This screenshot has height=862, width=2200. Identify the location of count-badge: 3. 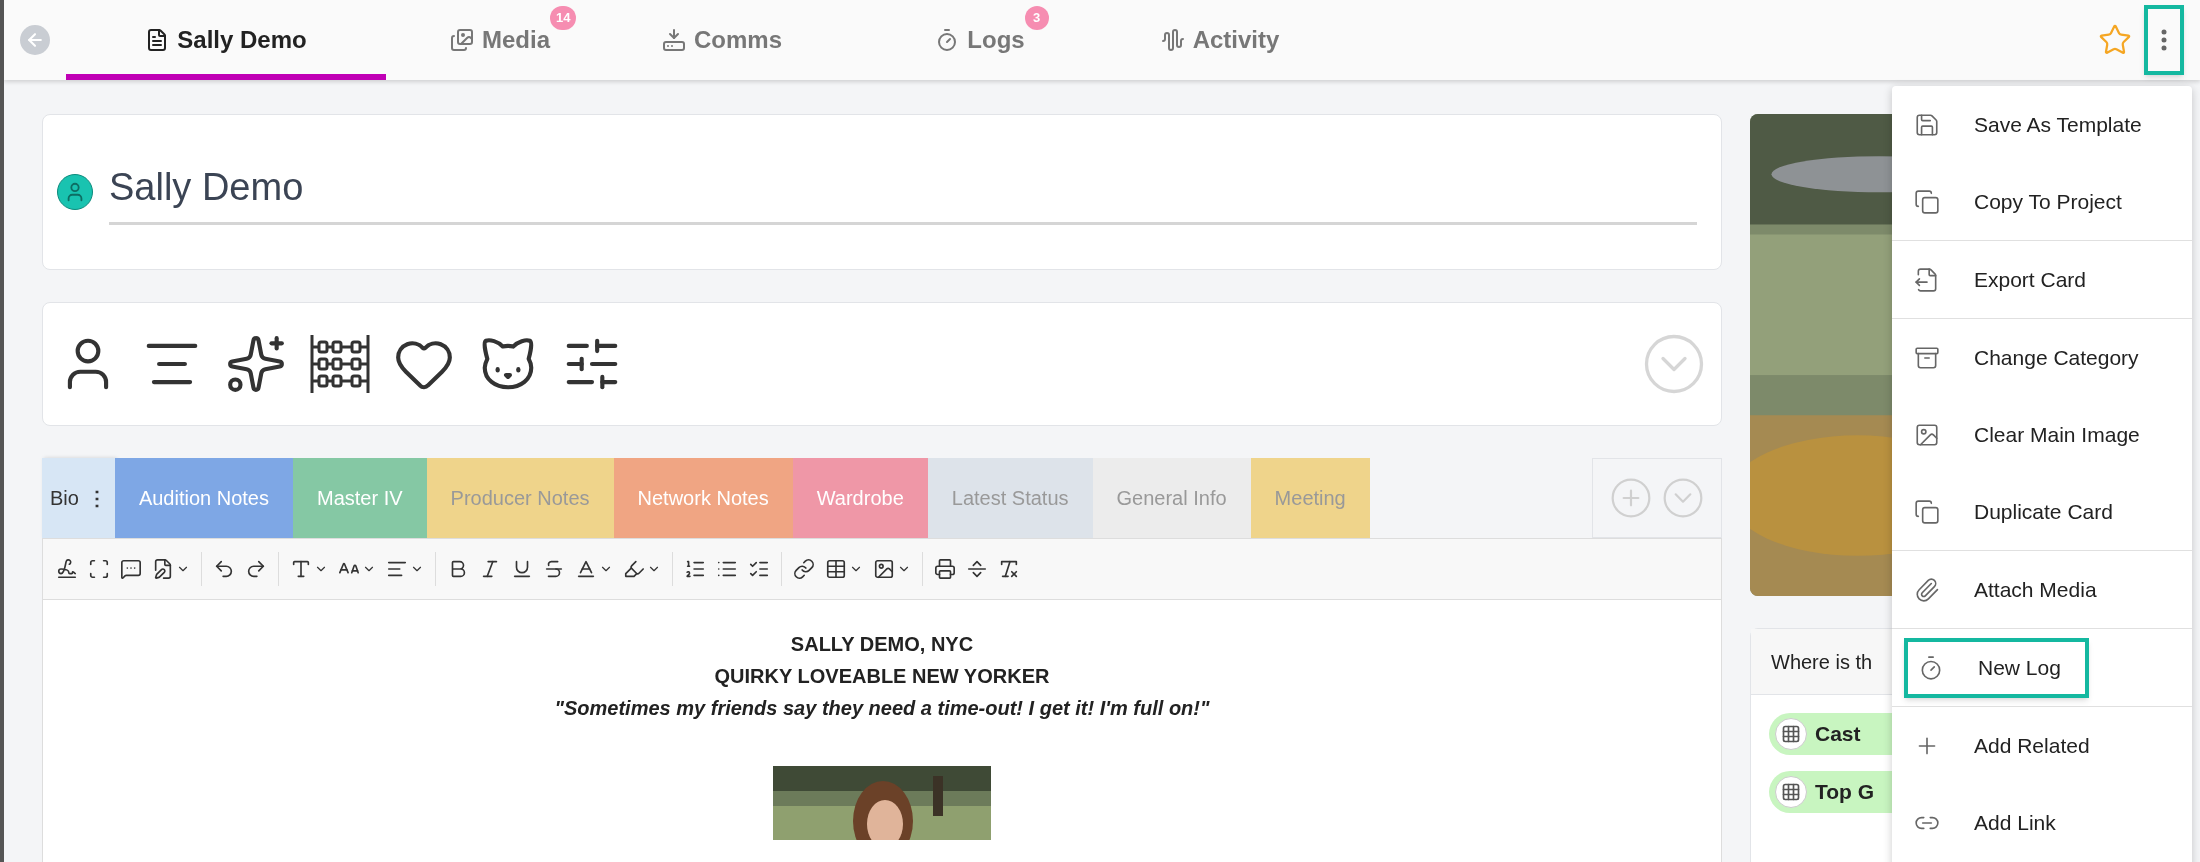
(1036, 18).